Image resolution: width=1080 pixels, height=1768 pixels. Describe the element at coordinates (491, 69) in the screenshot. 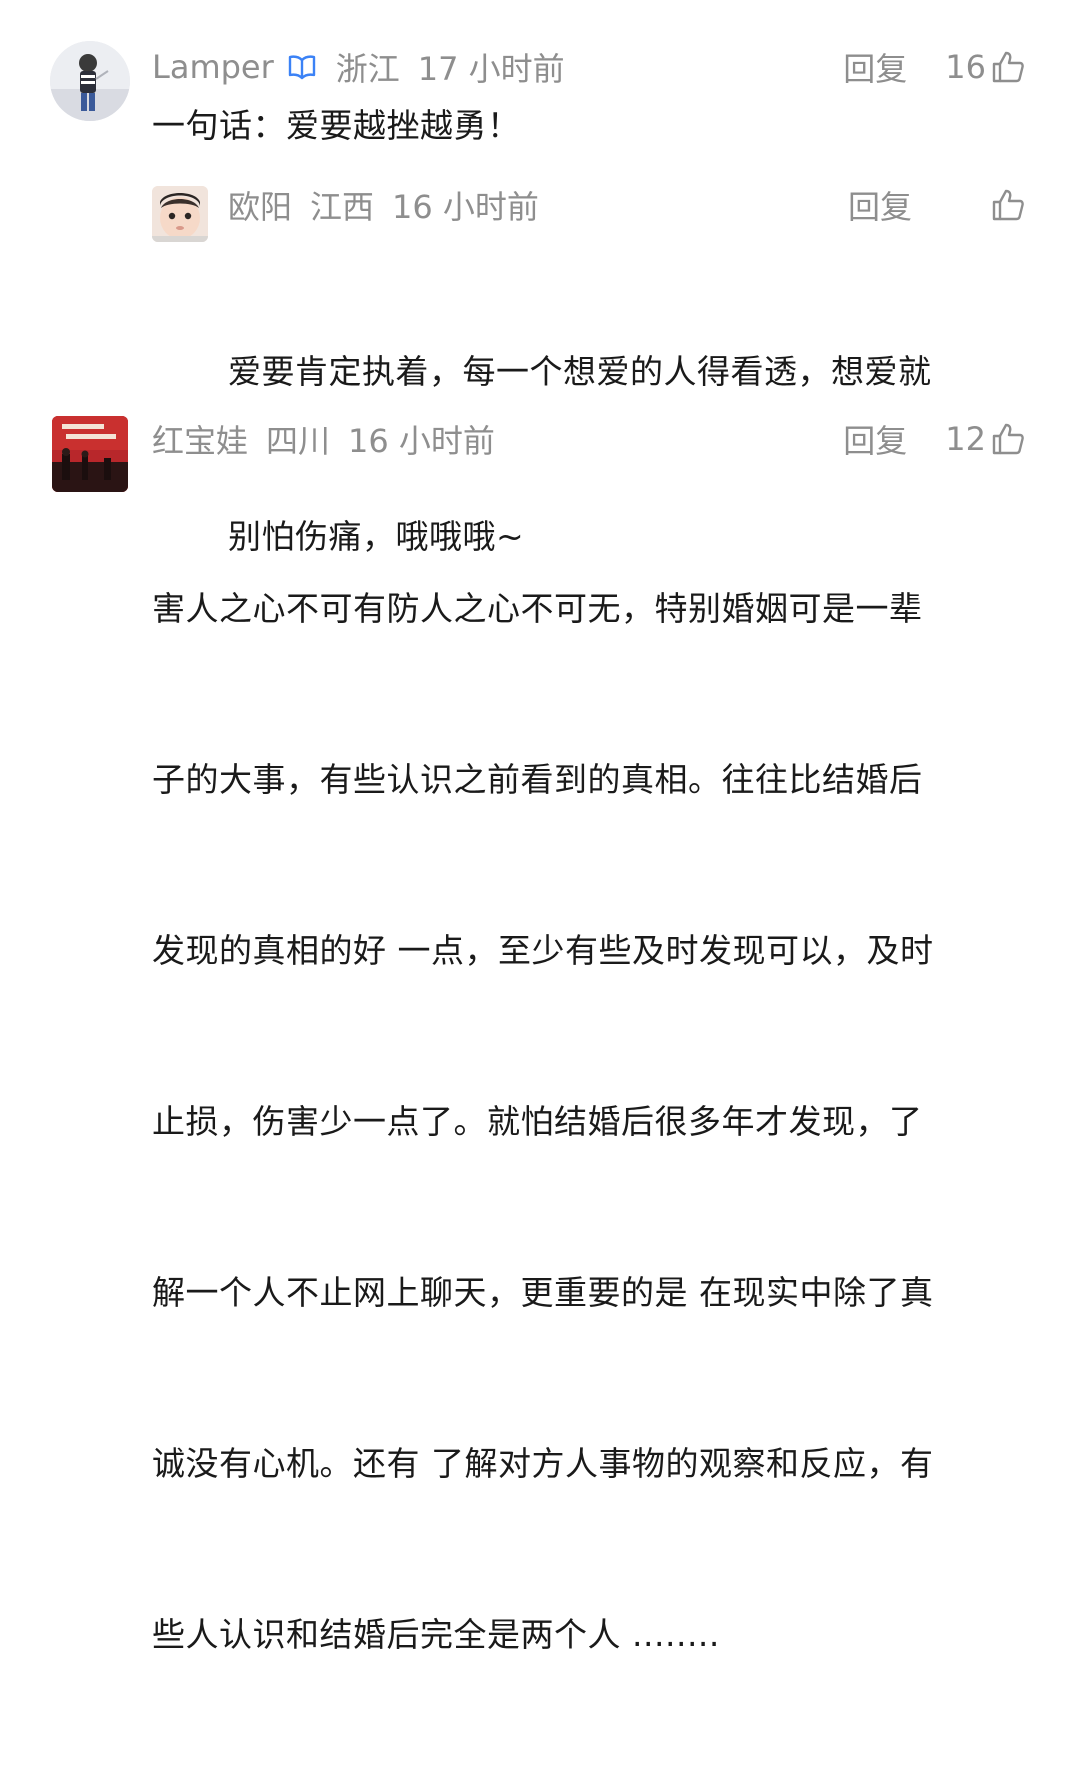

I see `timestamp: 17 小时前` at that location.